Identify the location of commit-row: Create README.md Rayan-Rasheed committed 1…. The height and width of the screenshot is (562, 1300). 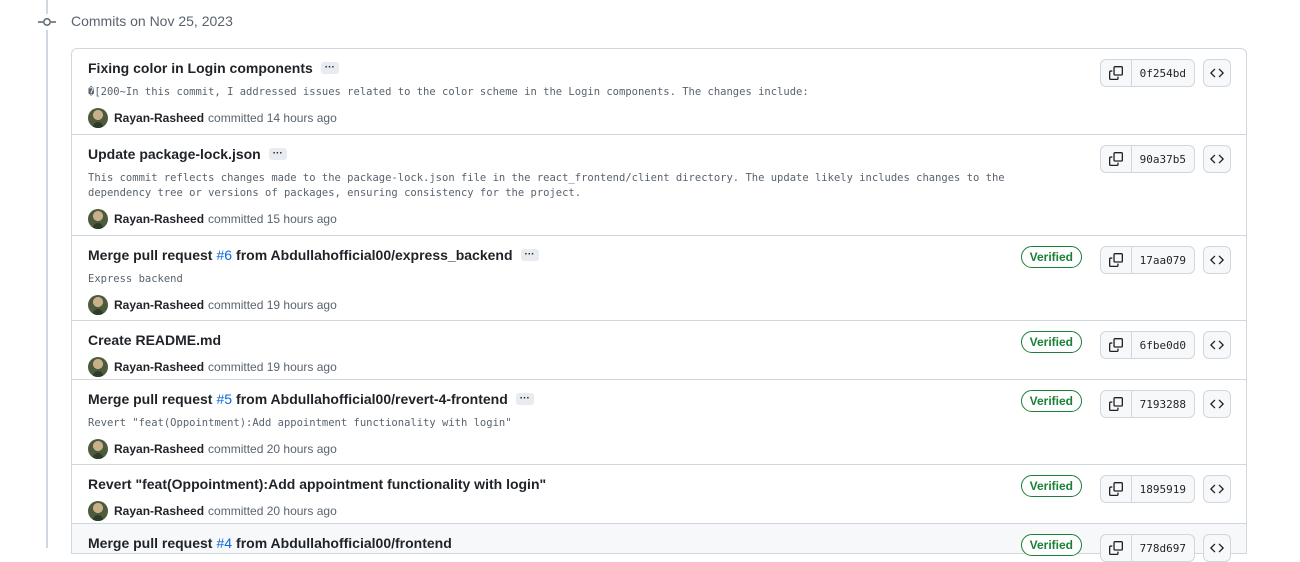
(659, 350).